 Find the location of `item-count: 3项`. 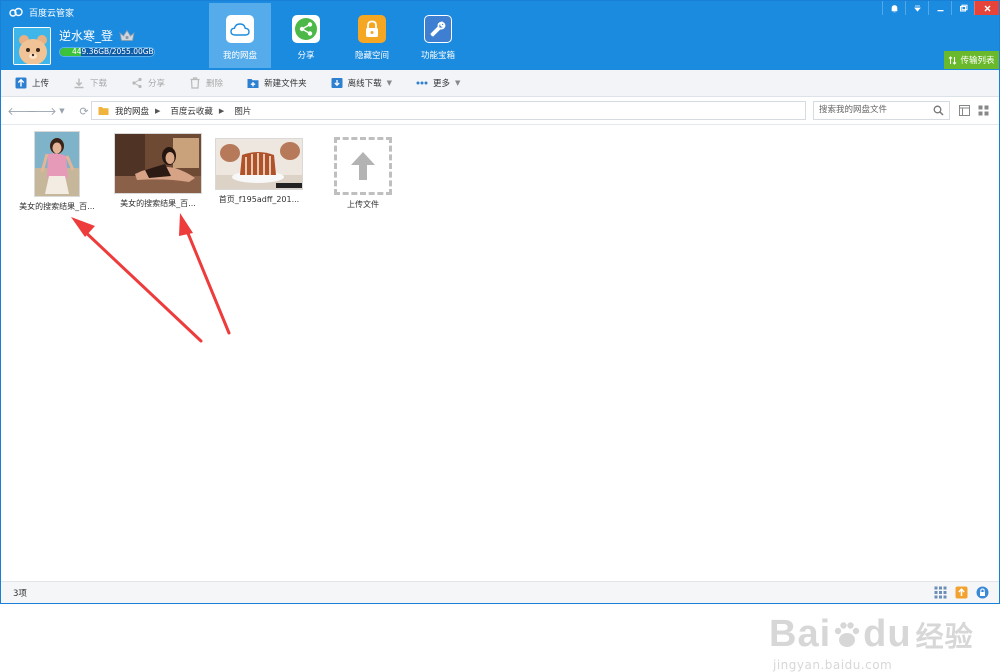

item-count: 3项 is located at coordinates (20, 594).